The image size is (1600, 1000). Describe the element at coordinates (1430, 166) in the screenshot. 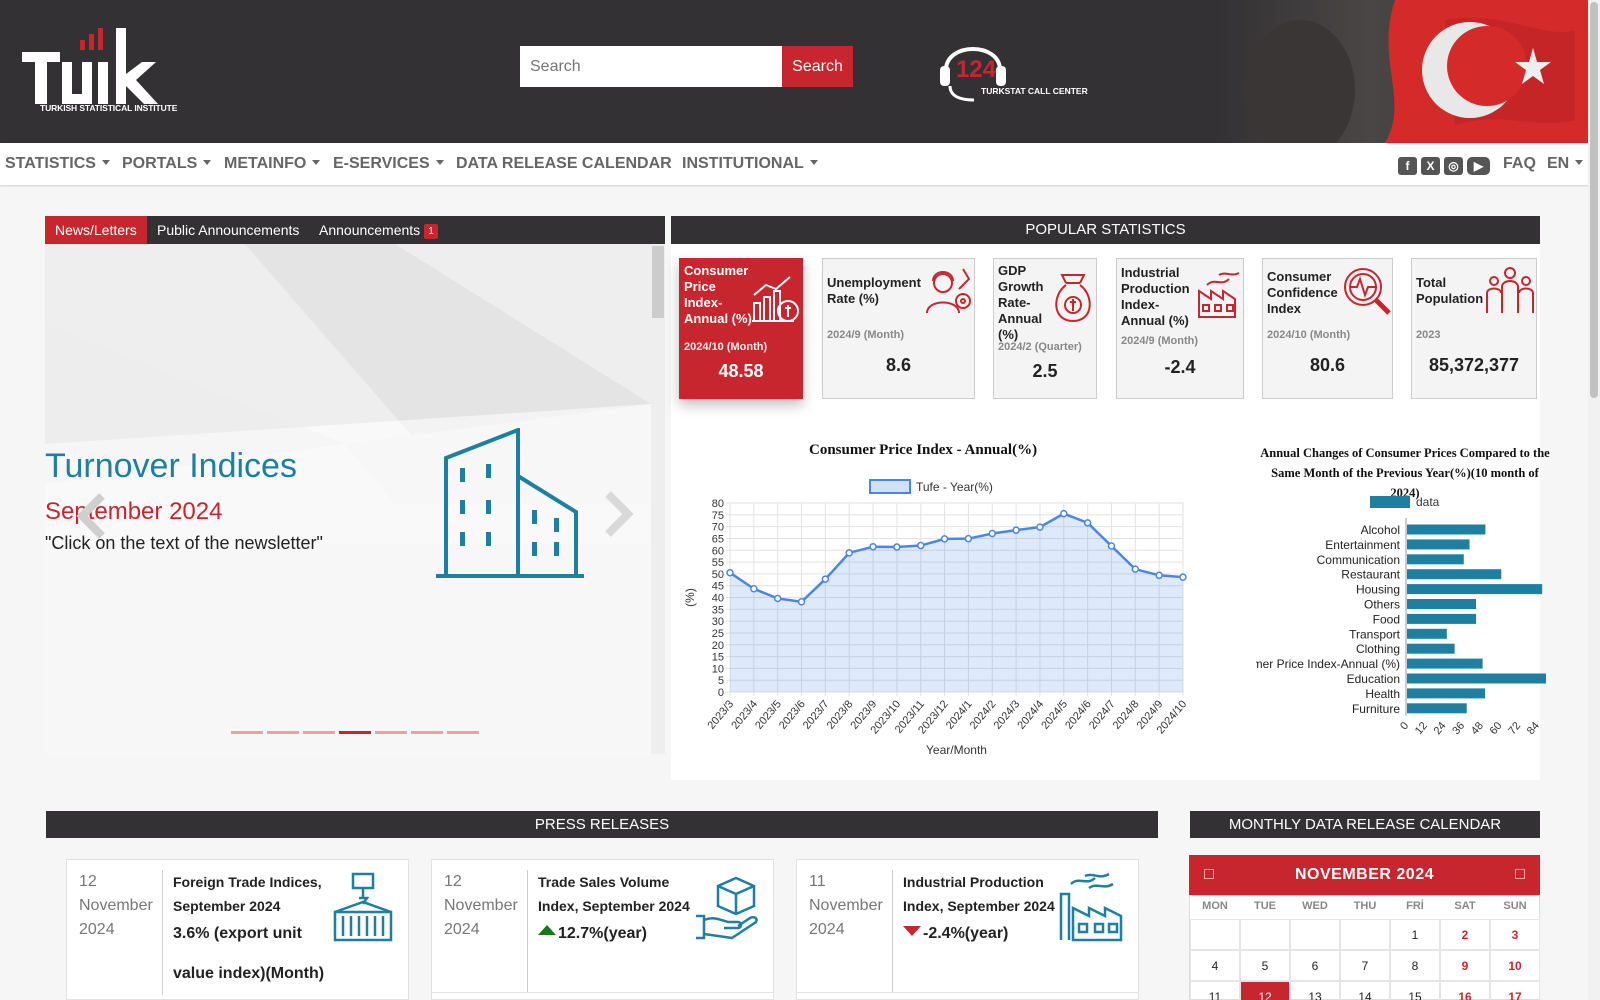

I see `x-icon: X` at that location.